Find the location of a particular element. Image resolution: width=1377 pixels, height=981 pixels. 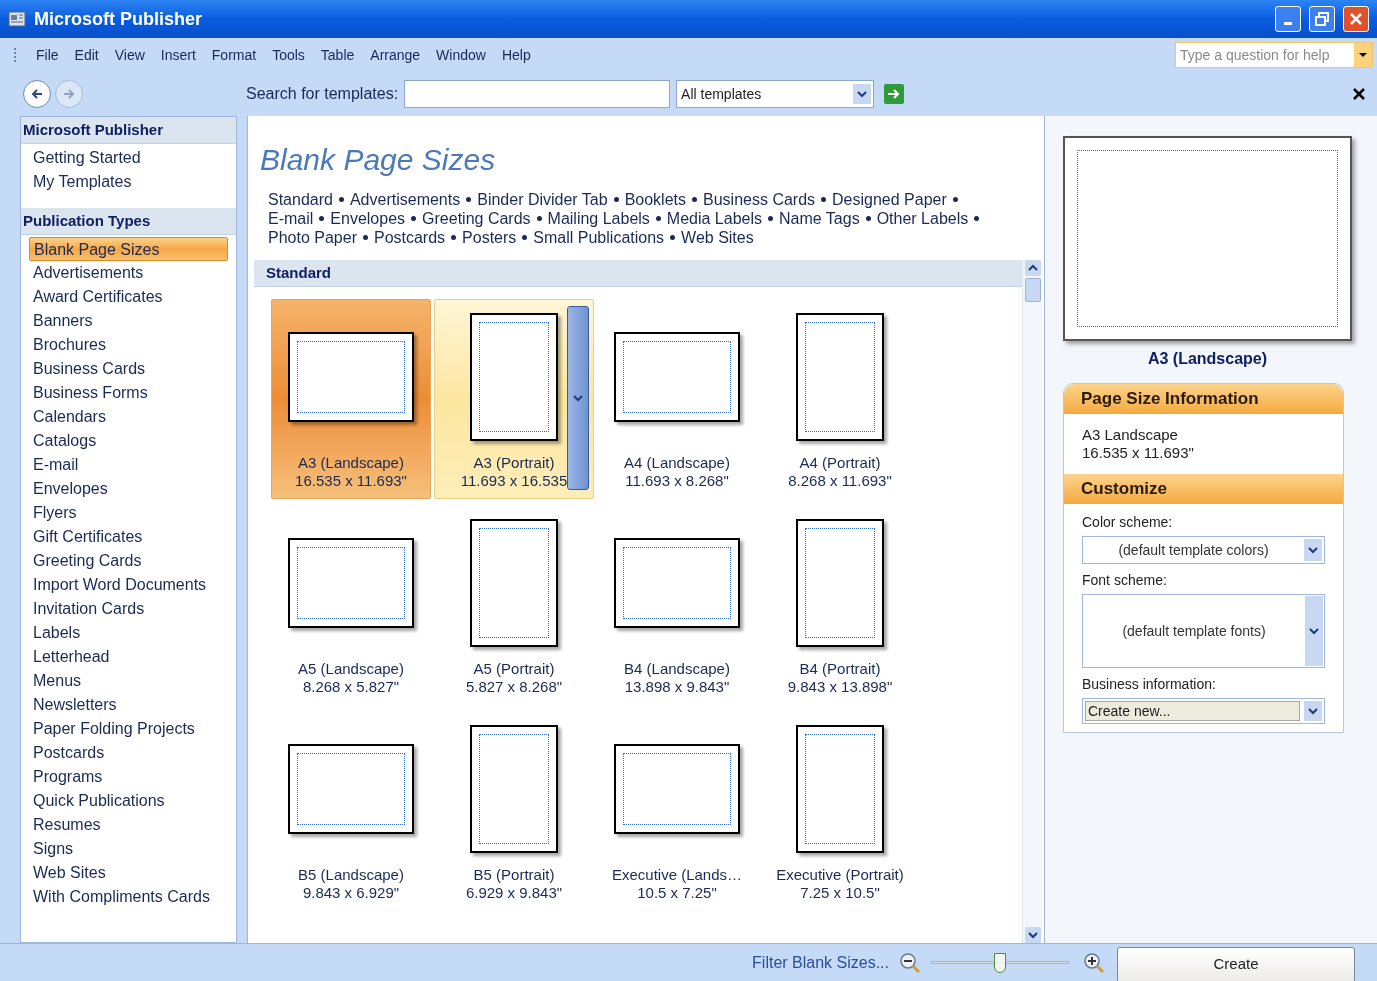

sidebar-item: Invitation Cards is located at coordinates (128, 609).